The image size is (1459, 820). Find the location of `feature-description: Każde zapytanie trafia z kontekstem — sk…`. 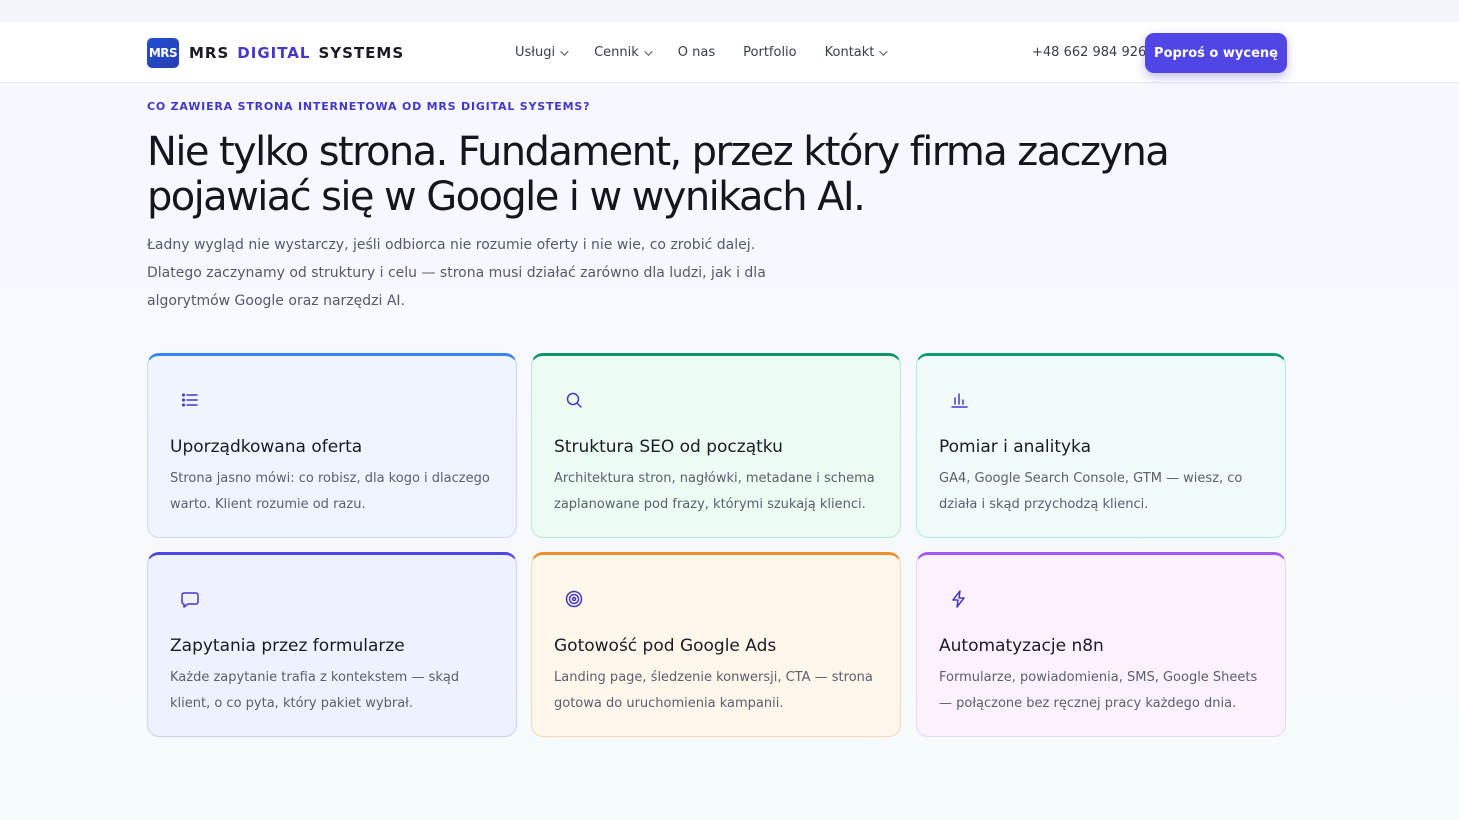

feature-description: Każde zapytanie trafia z kontekstem — sk… is located at coordinates (315, 690).